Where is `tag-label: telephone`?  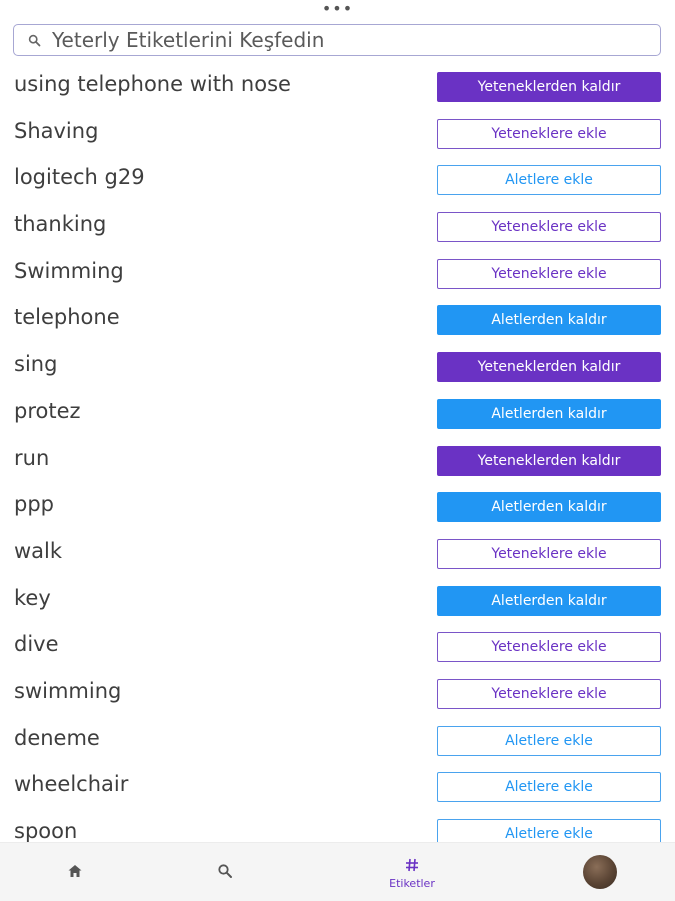
tag-label: telephone is located at coordinates (67, 317).